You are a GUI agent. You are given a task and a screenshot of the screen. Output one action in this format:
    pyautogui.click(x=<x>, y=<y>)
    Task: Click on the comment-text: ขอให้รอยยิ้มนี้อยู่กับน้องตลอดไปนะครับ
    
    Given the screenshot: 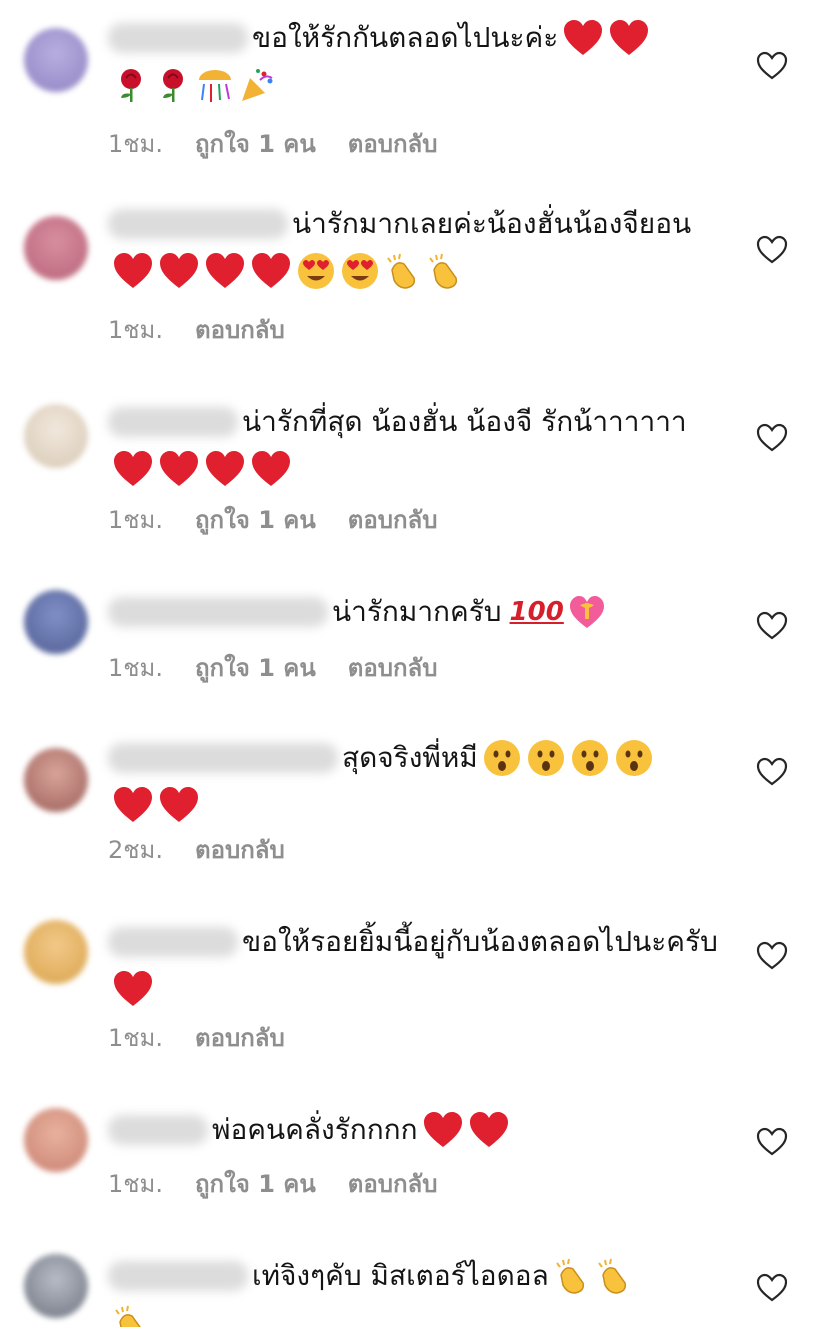 What is the action you would take?
    pyautogui.click(x=480, y=941)
    